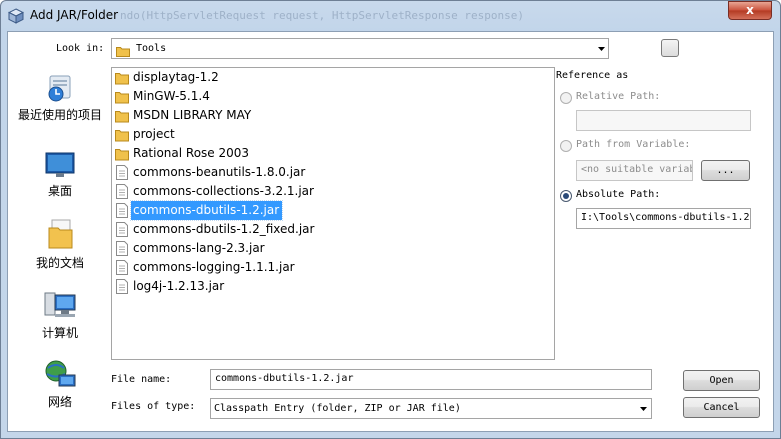 The height and width of the screenshot is (439, 781). I want to click on path-from-variable-label: Path from Variable:, so click(633, 144).